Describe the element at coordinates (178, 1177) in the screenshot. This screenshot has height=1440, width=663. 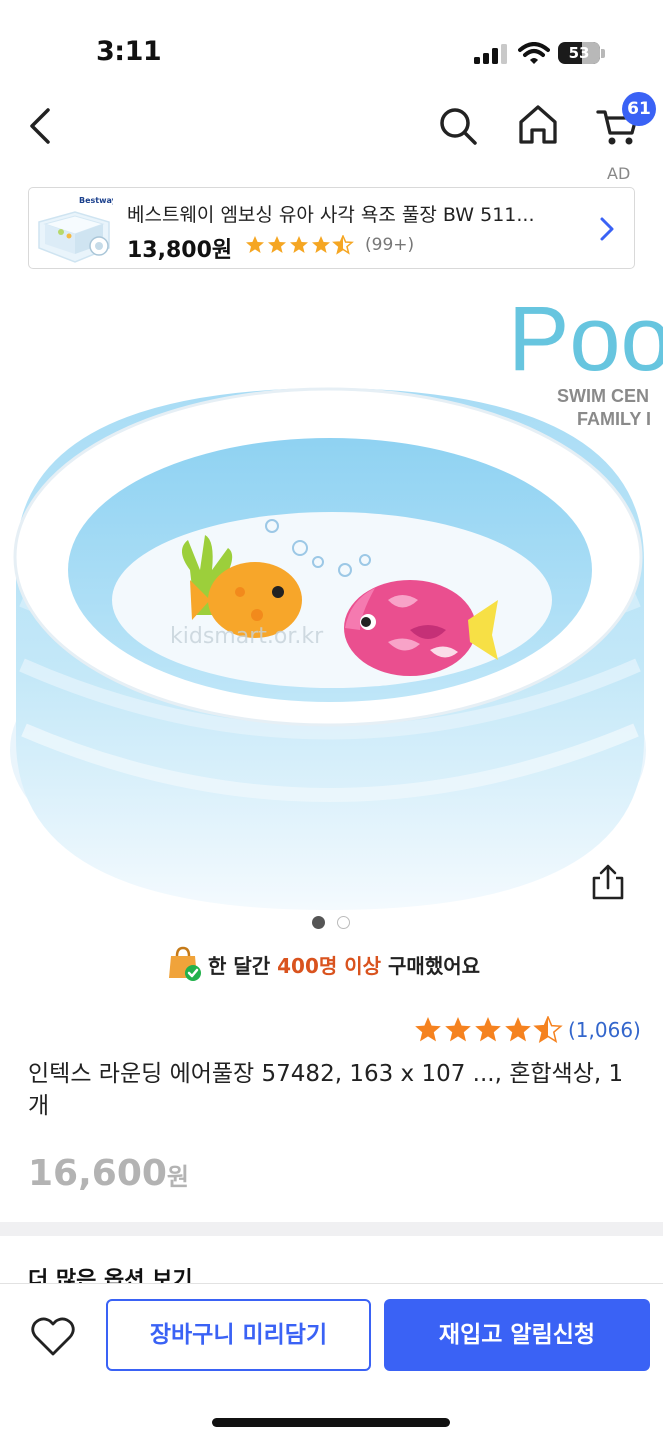
I see `product-price-unit: 원` at that location.